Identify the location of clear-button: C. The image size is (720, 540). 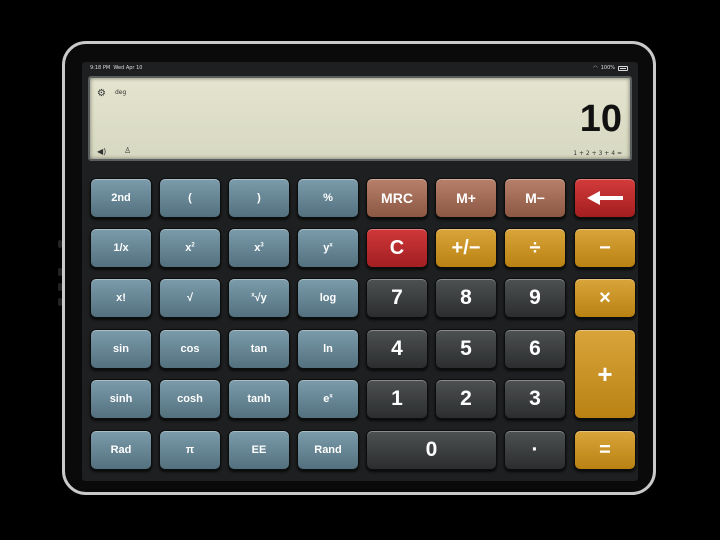
(397, 248).